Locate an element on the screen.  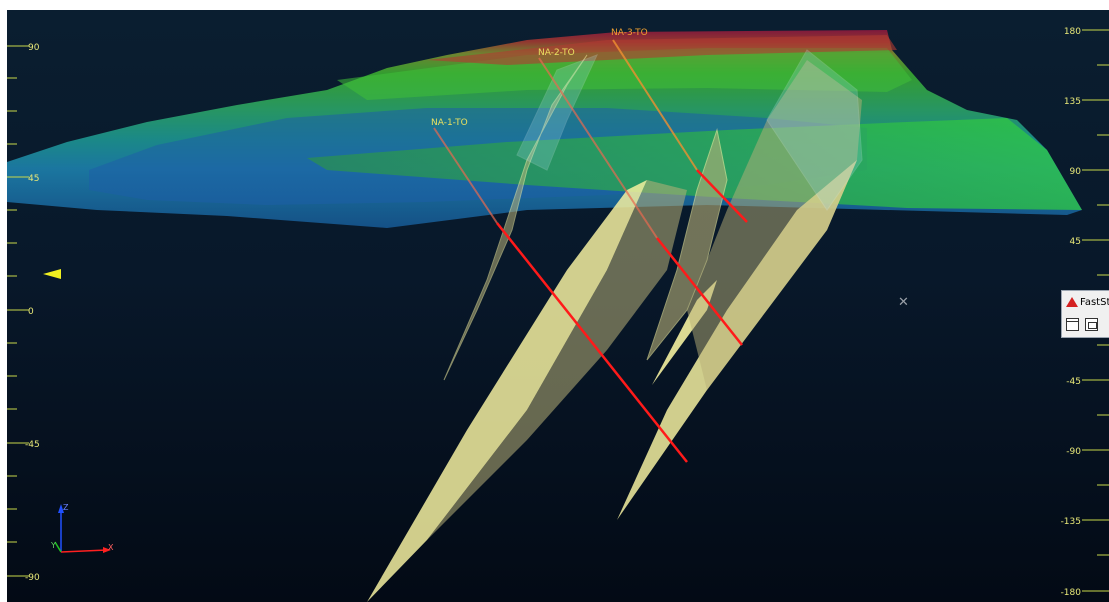
right-axis-label: 135 is located at coordinates (1072, 102).